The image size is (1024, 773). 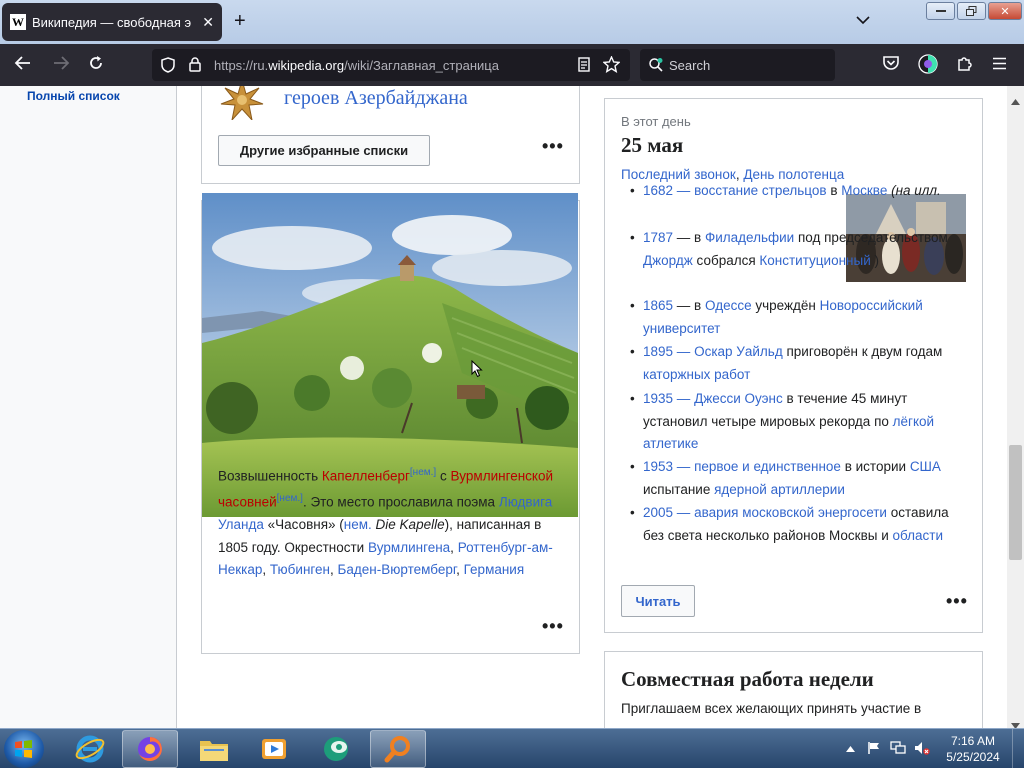 What do you see at coordinates (738, 351) in the screenshot?
I see `link-oscar-wilde: Оскар Уайльд` at bounding box center [738, 351].